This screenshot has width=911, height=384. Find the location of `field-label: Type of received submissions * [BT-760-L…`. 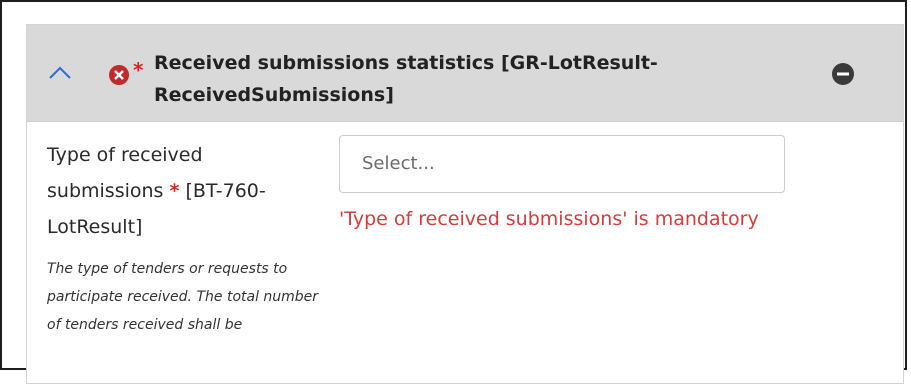

field-label: Type of received submissions * [BT-760-L… is located at coordinates (182, 191).